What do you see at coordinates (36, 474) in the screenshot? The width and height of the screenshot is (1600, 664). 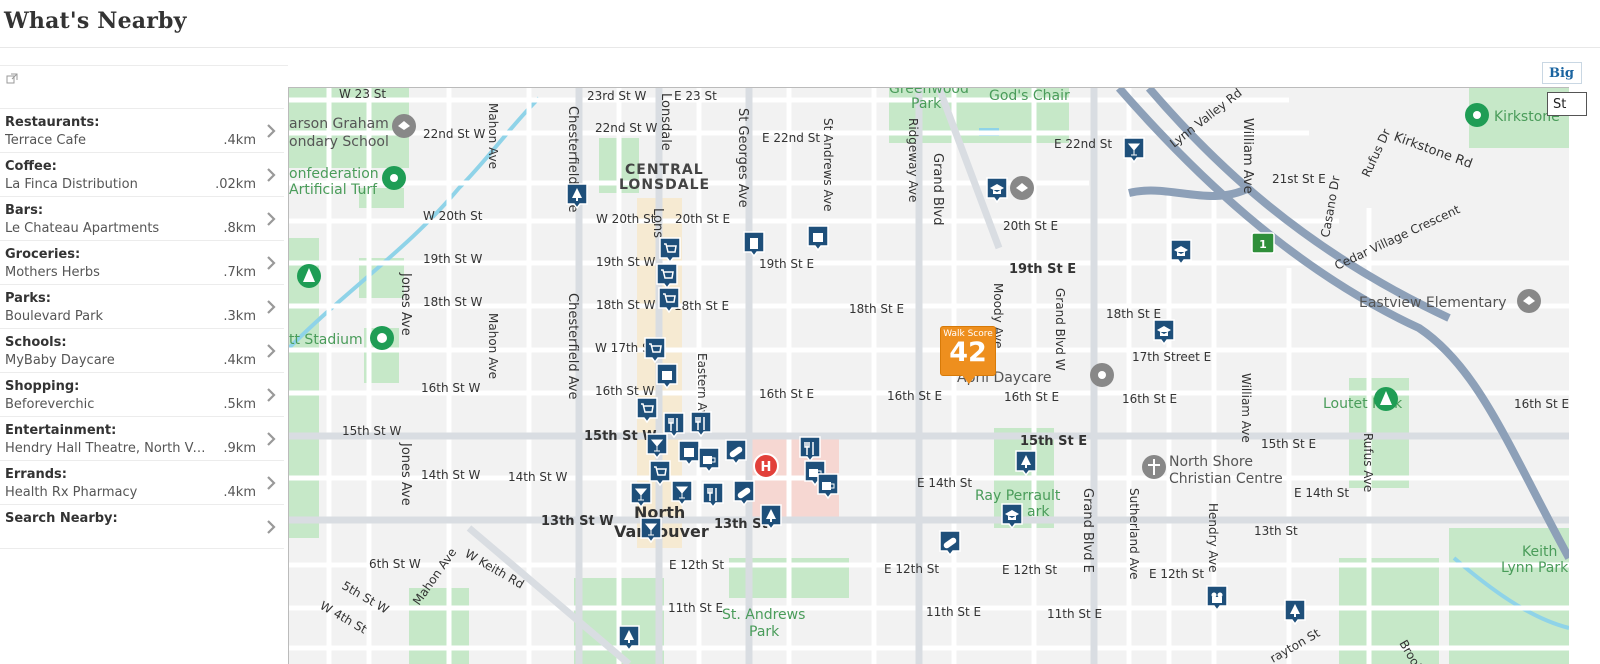 I see `category-label: Errands:` at bounding box center [36, 474].